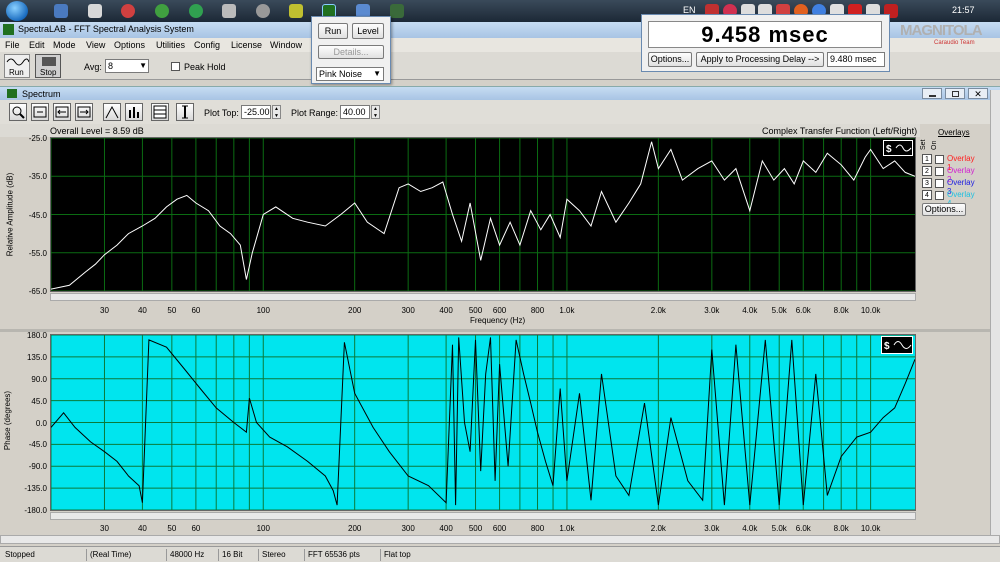 Image resolution: width=1000 pixels, height=562 pixels. What do you see at coordinates (17, 11) in the screenshot?
I see `start-button` at bounding box center [17, 11].